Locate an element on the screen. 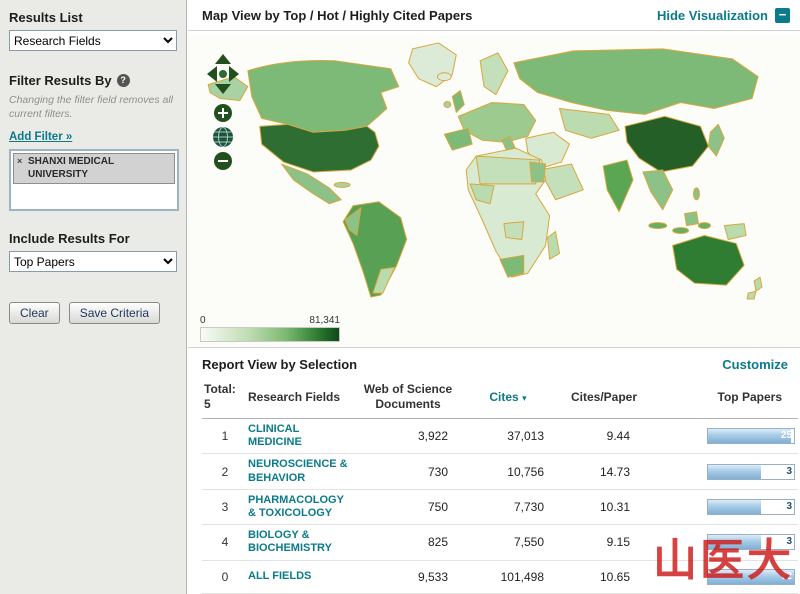 The width and height of the screenshot is (800, 594). column-research-fields: Research Fields is located at coordinates (294, 397).